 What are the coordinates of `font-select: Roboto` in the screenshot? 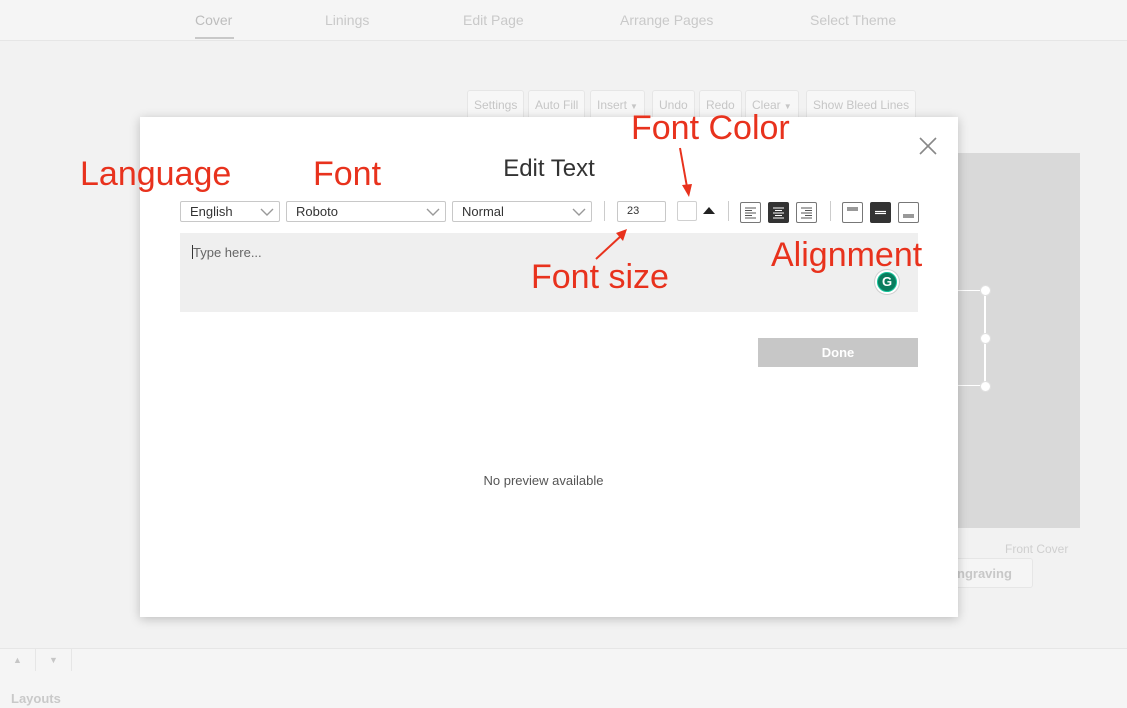 It's located at (366, 211).